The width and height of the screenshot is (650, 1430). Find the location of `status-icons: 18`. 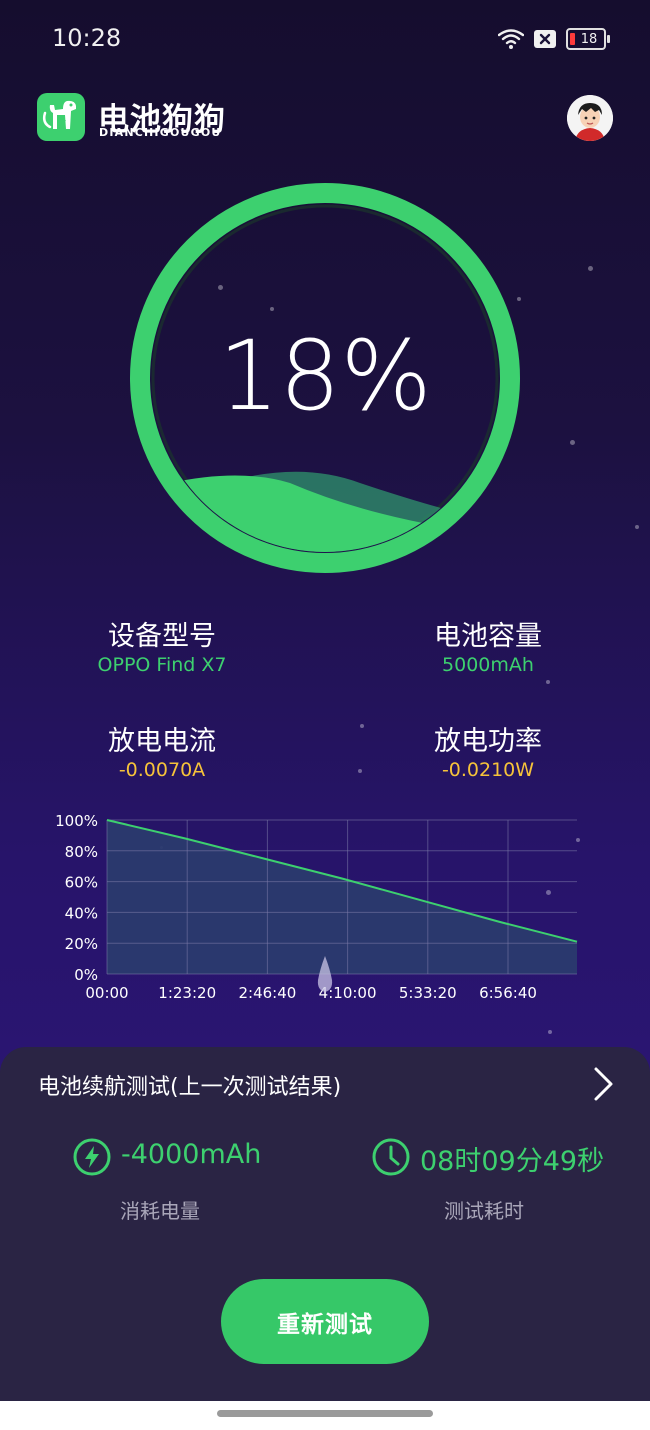

status-icons: 18 is located at coordinates (554, 39).